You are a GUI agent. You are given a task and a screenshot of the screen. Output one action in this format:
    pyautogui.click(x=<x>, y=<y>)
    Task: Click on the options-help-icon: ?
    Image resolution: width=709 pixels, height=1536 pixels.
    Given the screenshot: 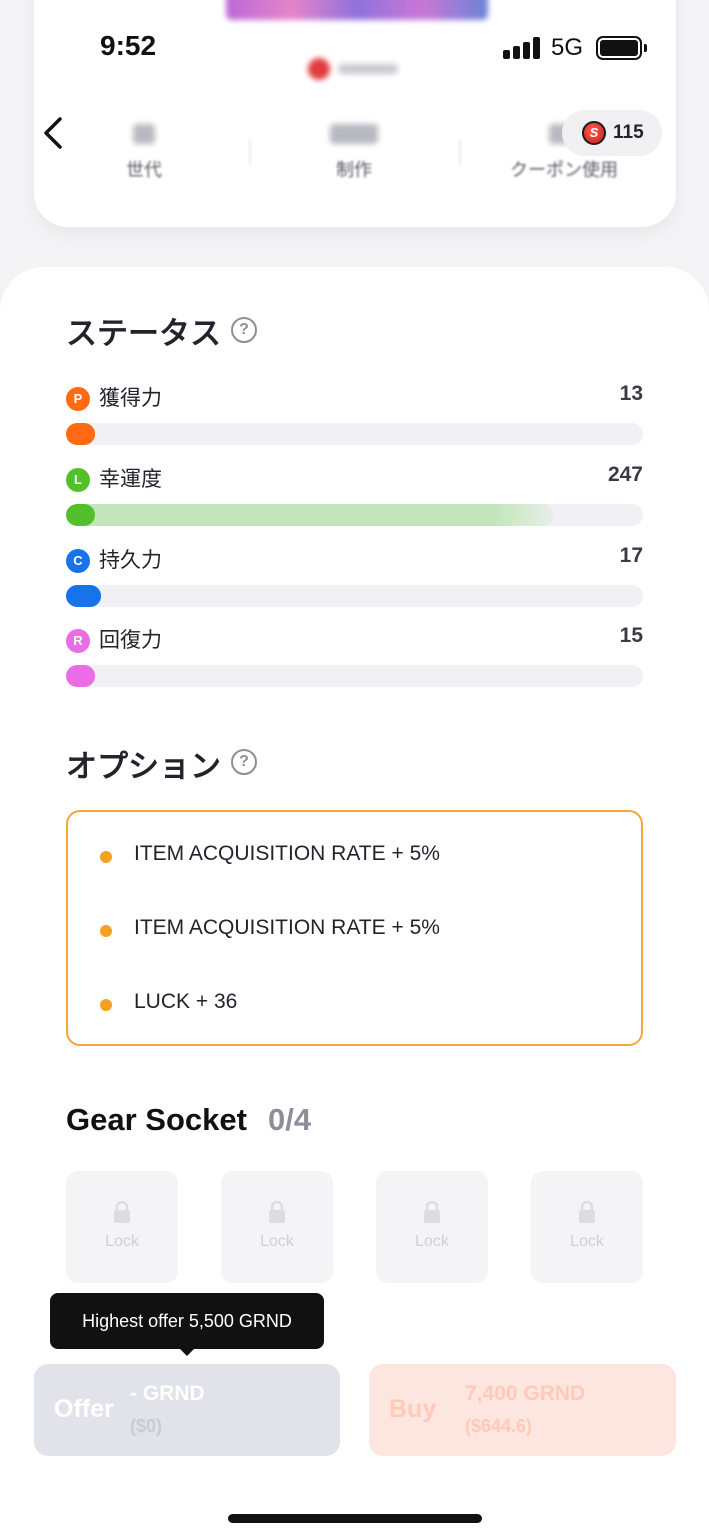 What is the action you would take?
    pyautogui.click(x=244, y=762)
    